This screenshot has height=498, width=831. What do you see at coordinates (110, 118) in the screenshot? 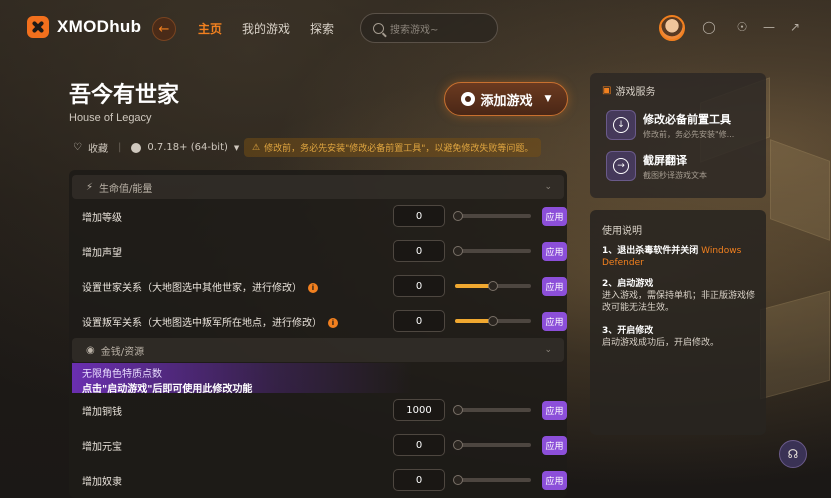
I see `game-english-title: House of Legacy` at bounding box center [110, 118].